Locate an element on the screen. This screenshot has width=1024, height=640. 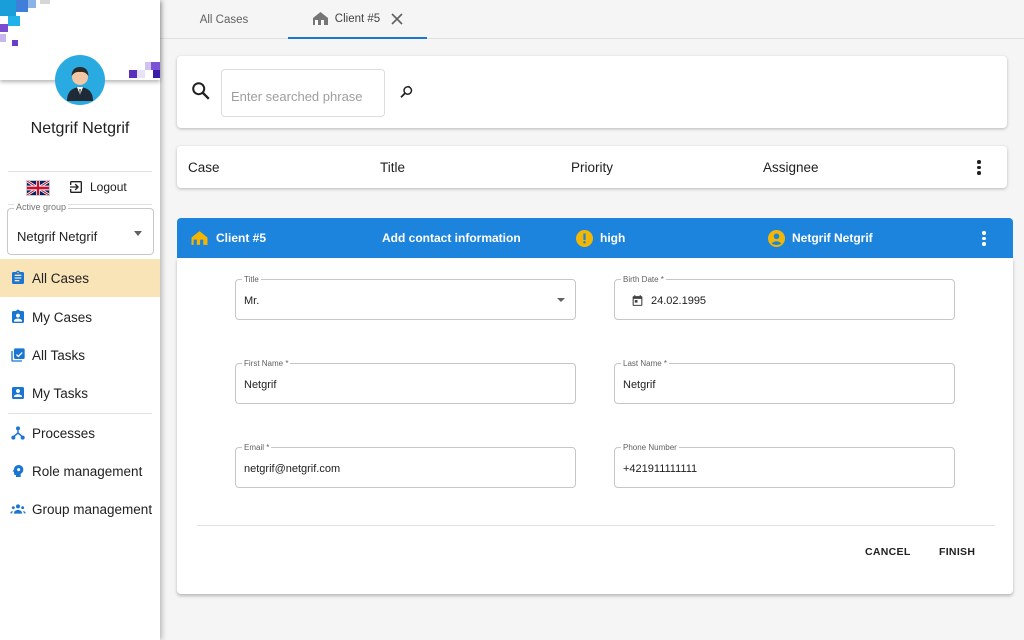
sidebar-item-my-tasks: My Tasks is located at coordinates (80, 393).